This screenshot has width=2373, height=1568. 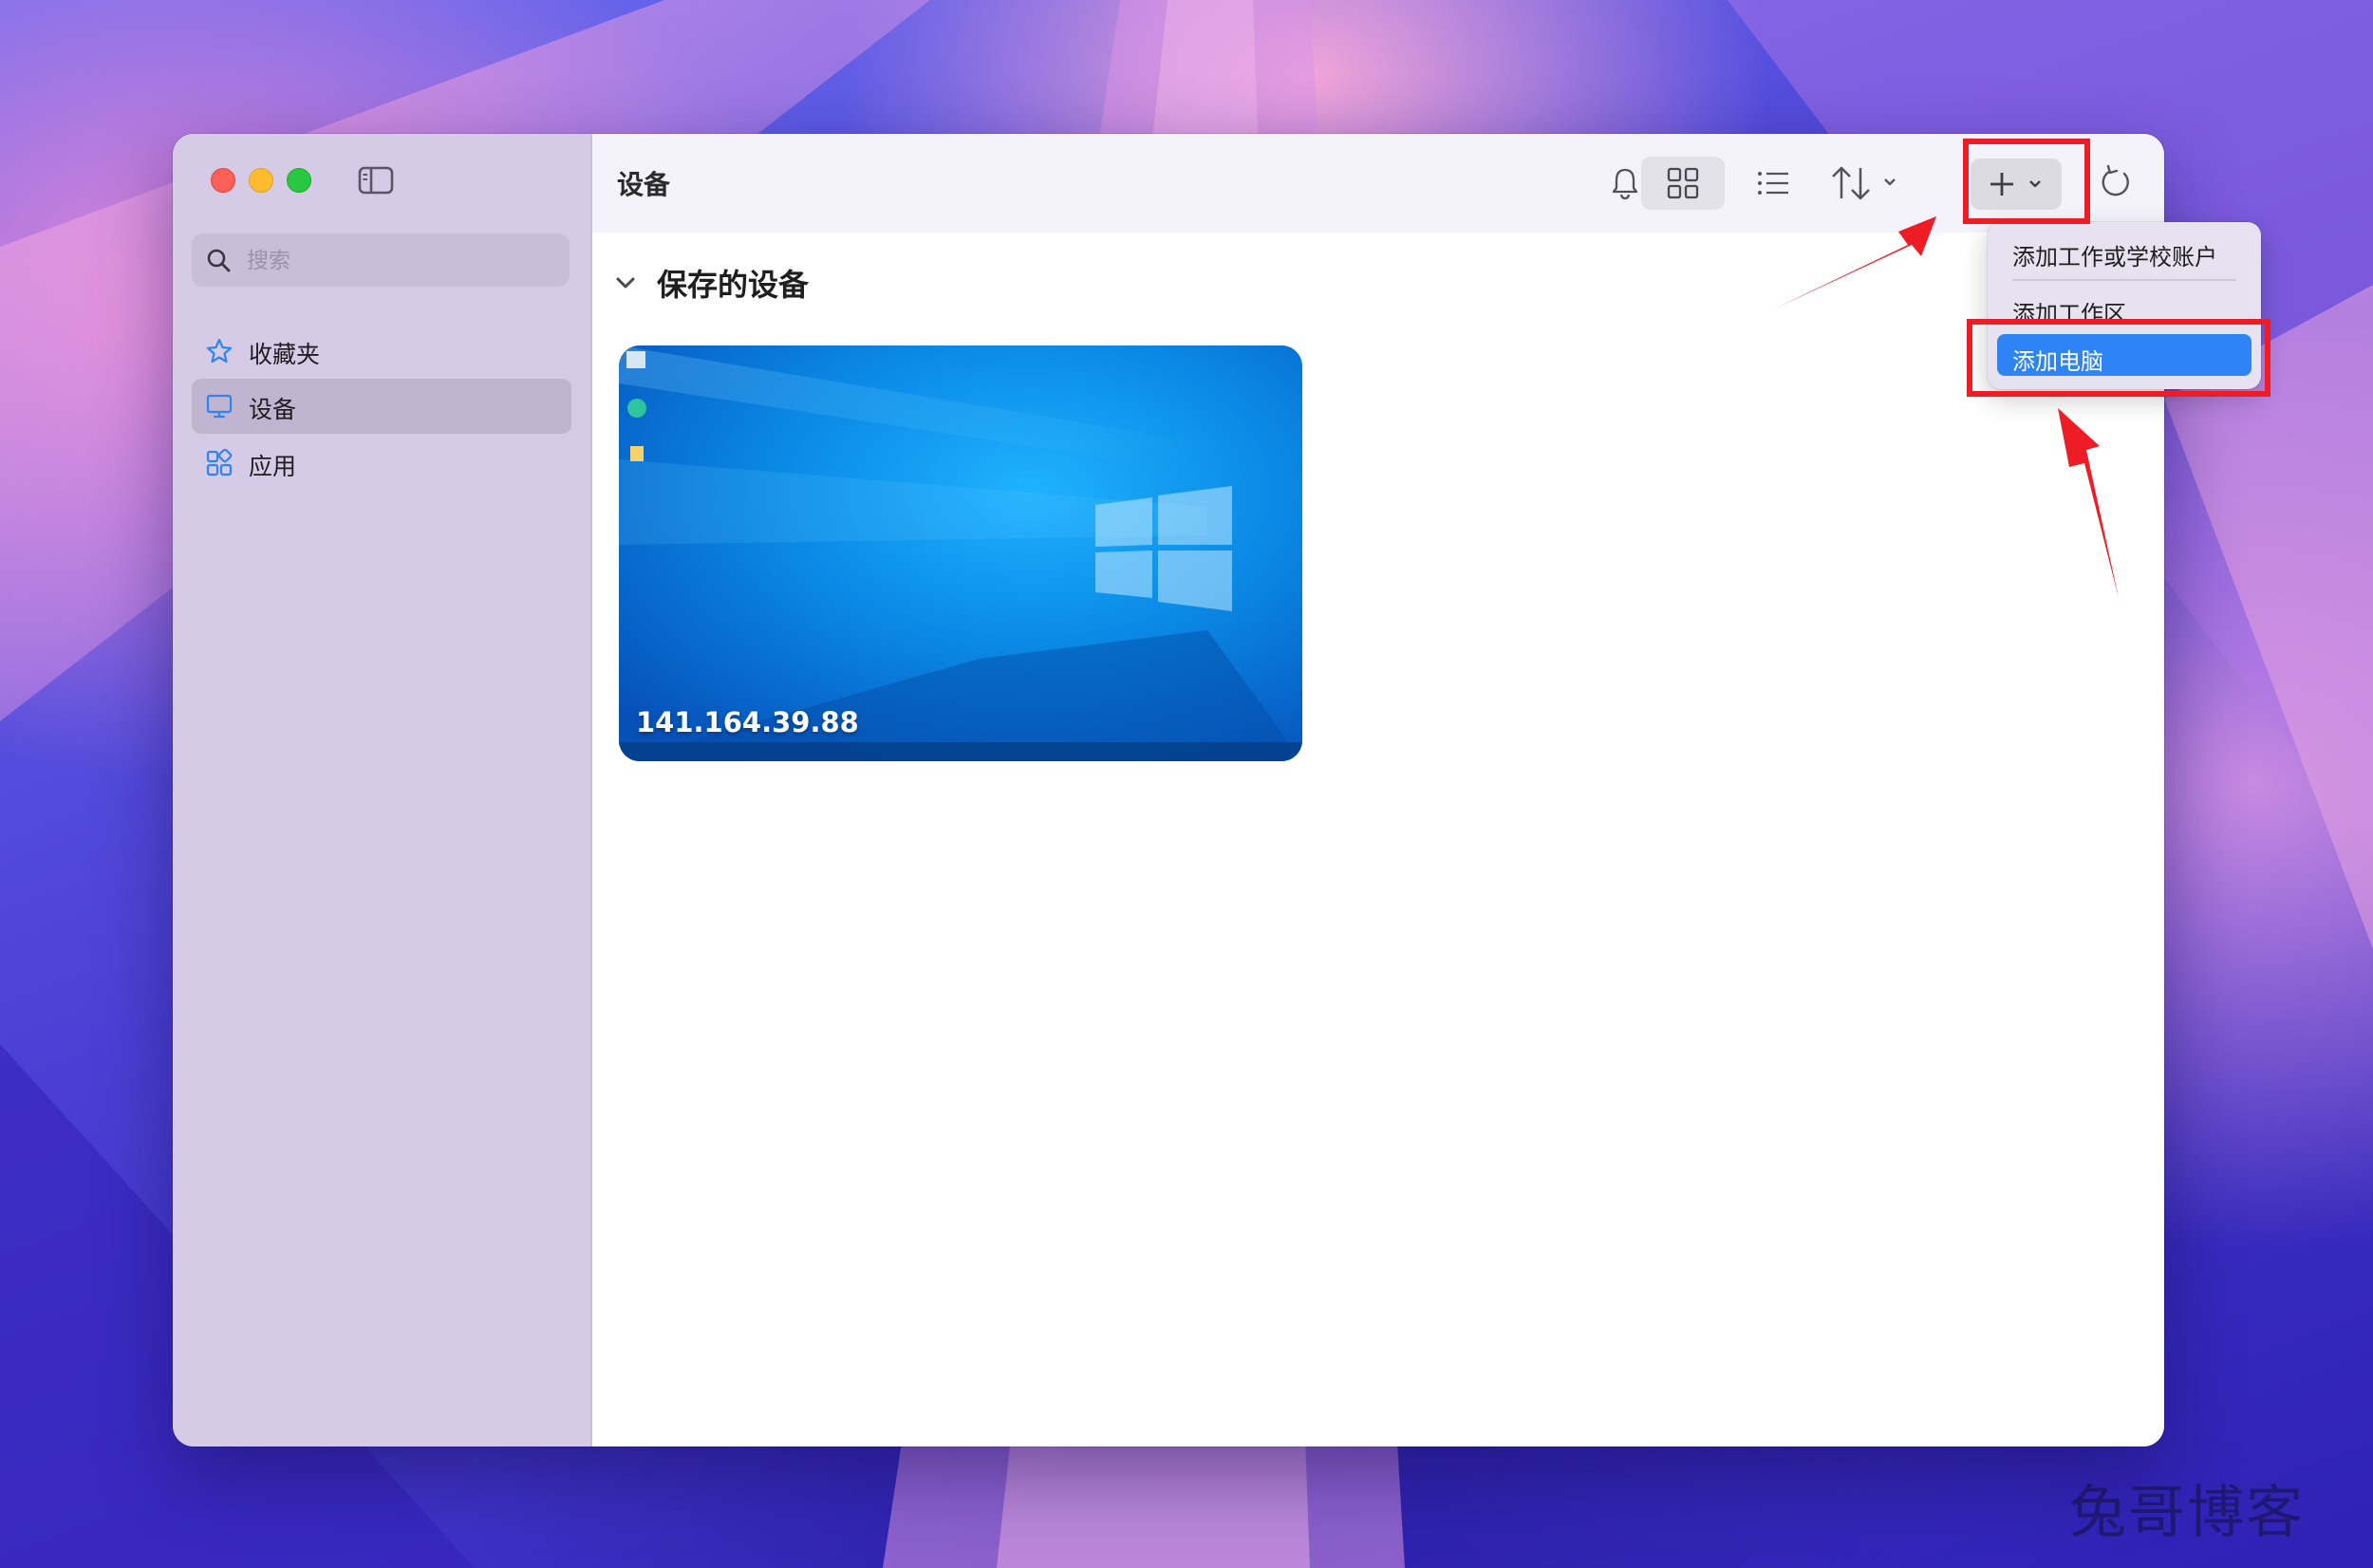 I want to click on search-box, so click(x=381, y=260).